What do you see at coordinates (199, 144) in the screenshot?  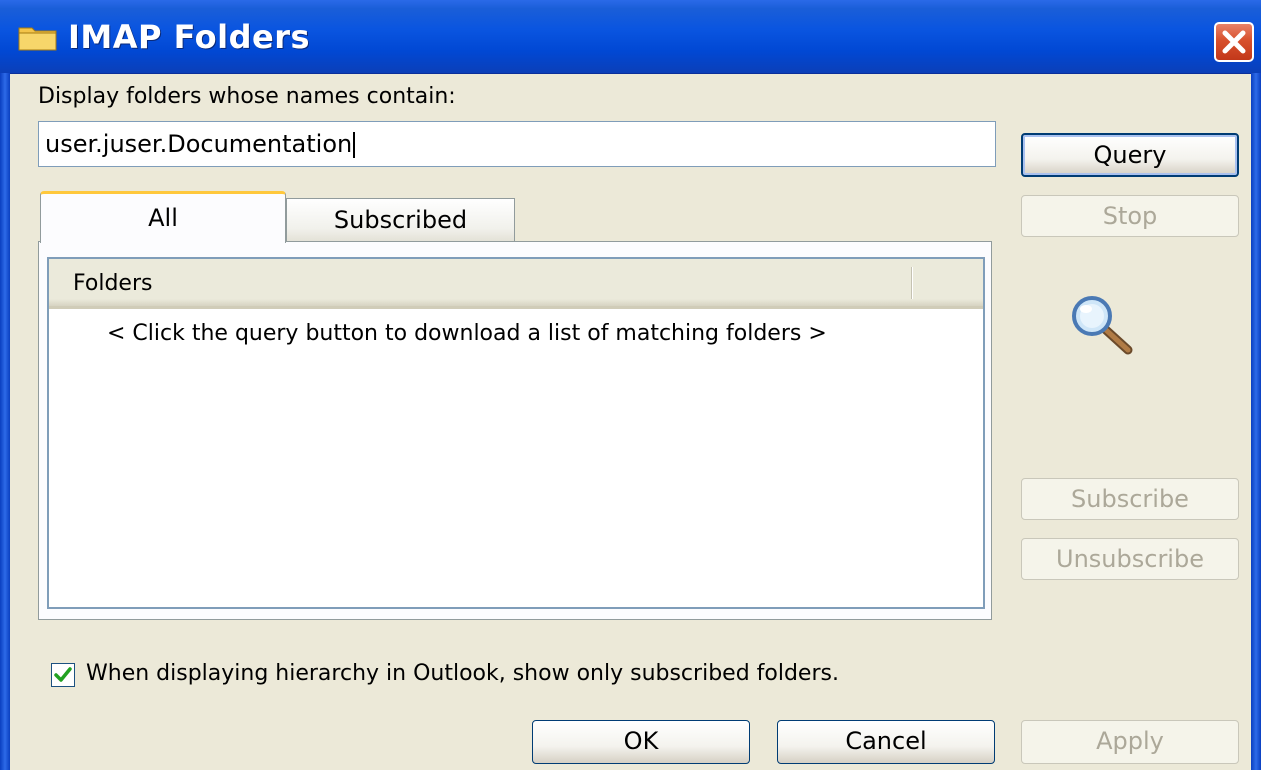 I see `folder-name-input-value: user.juser.Documentation` at bounding box center [199, 144].